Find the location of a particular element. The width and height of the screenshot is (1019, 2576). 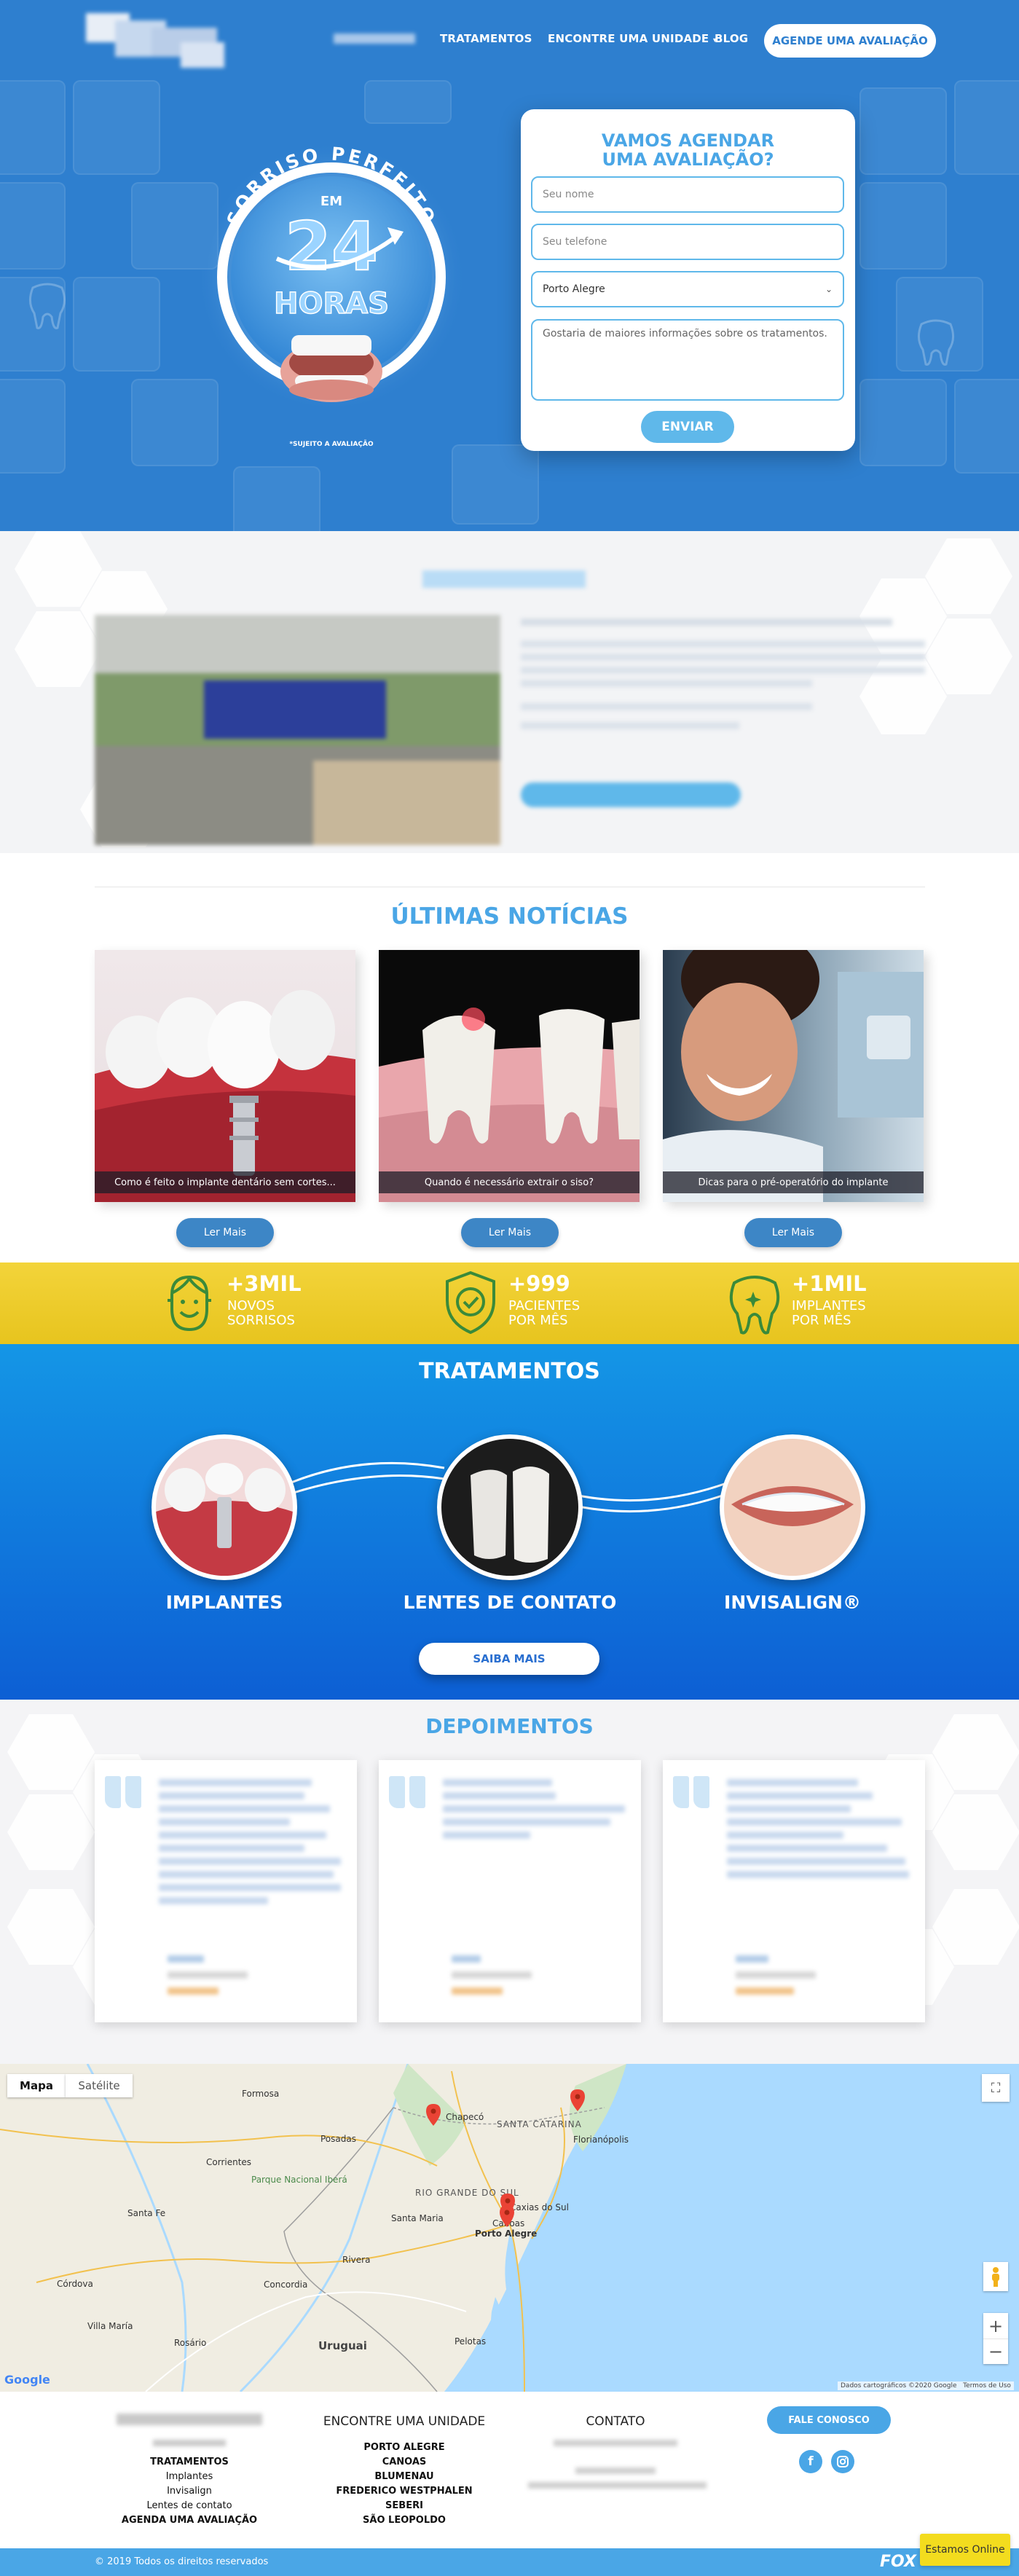

news-card: Quando é necessário extrair o siso? is located at coordinates (509, 1076).